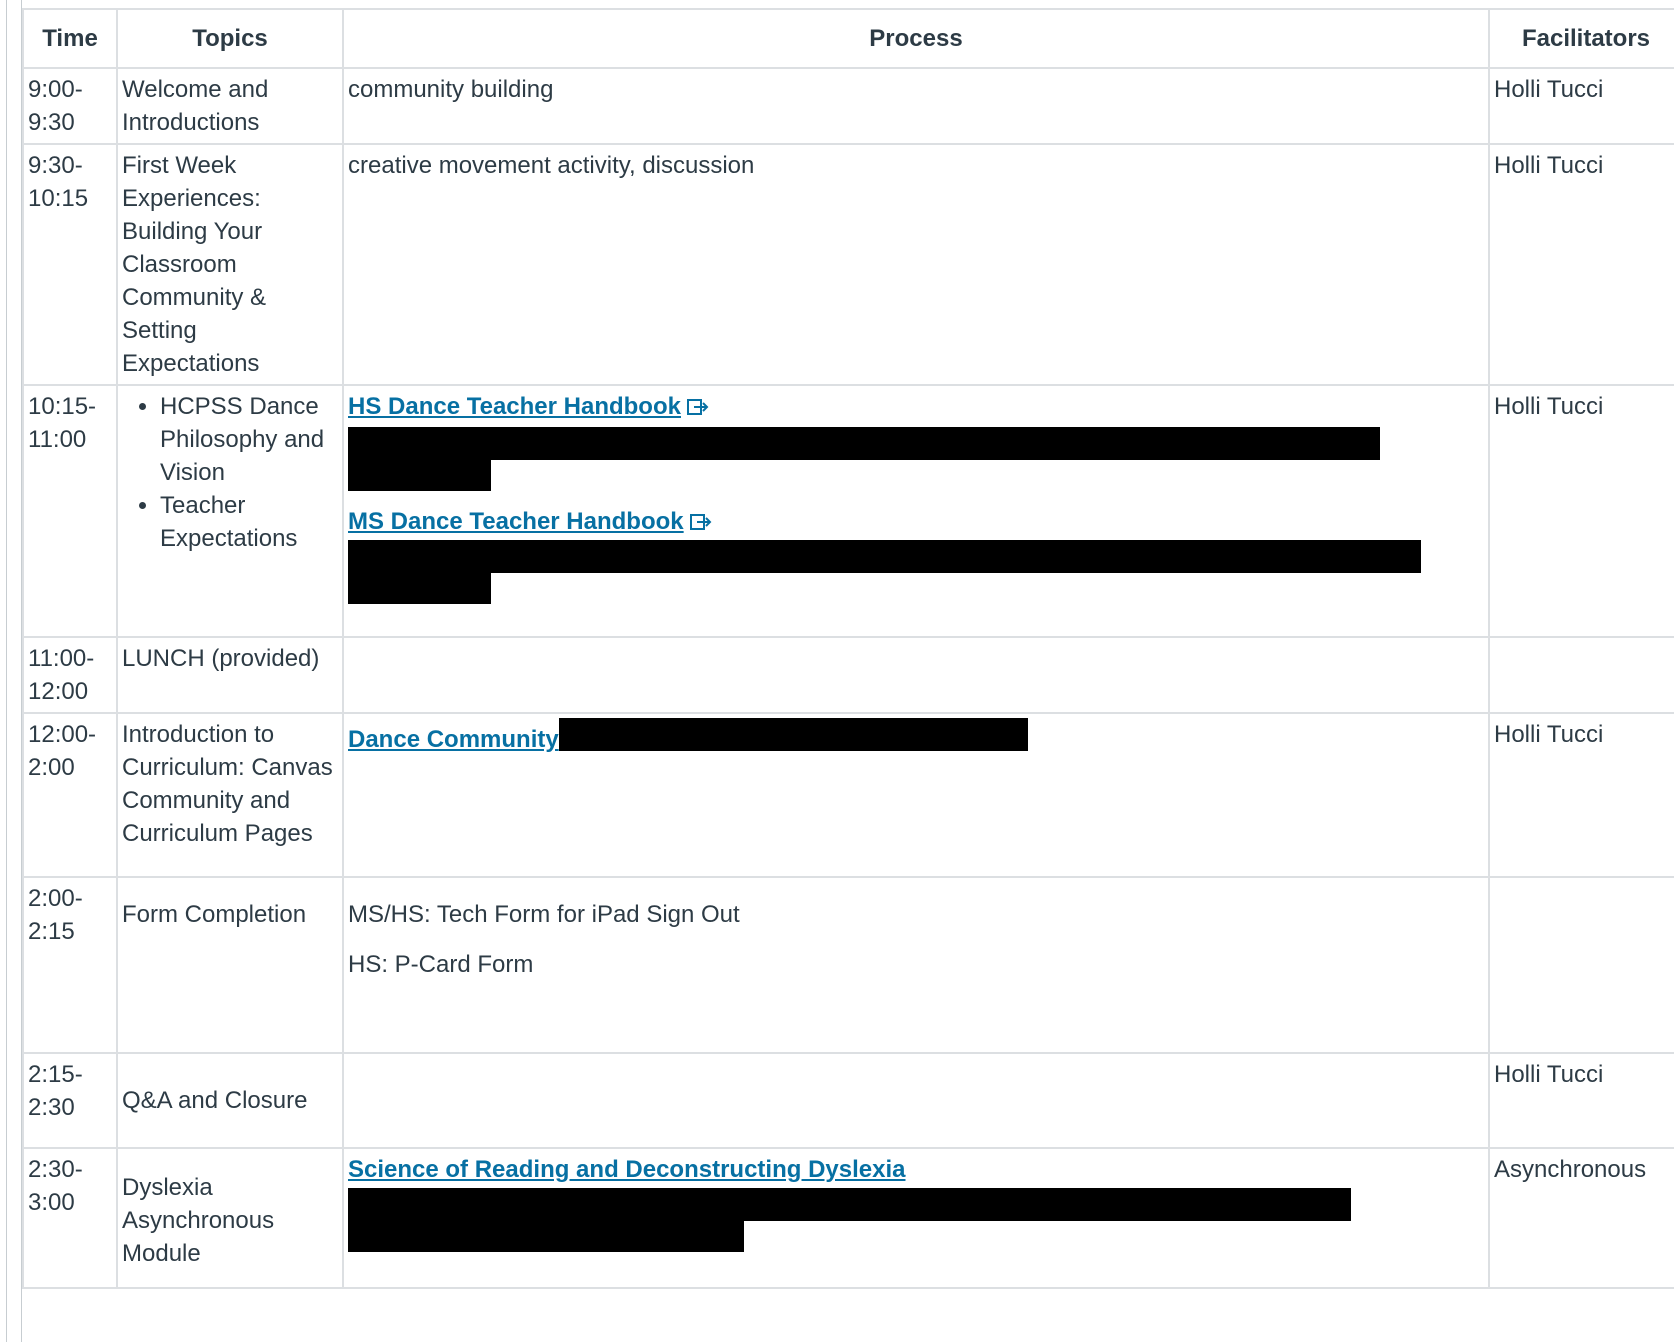 Image resolution: width=1674 pixels, height=1342 pixels. Describe the element at coordinates (215, 1100) in the screenshot. I see `topic-text: Q&A and Closure` at that location.